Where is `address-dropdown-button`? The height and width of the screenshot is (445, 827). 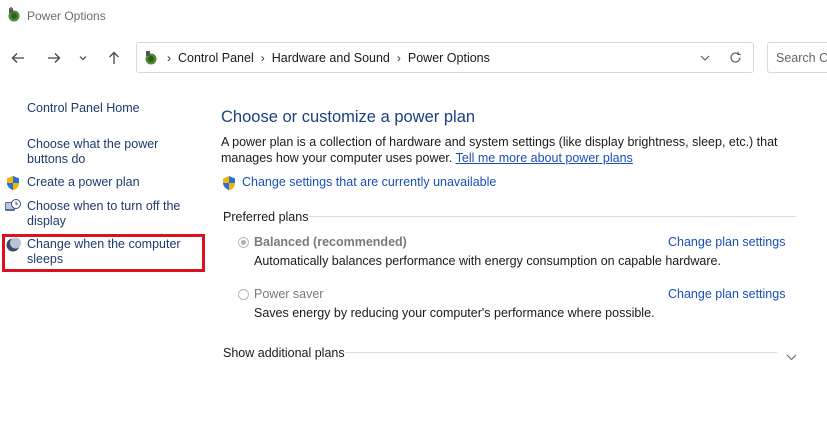 address-dropdown-button is located at coordinates (705, 58).